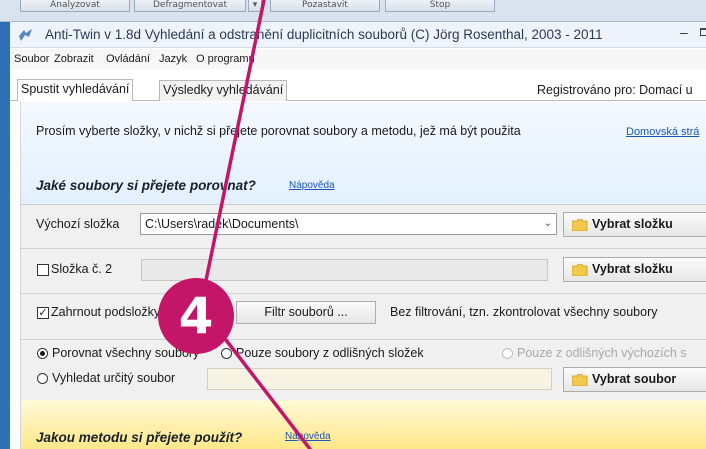 Image resolution: width=706 pixels, height=449 pixels. I want to click on specific-file-radio, so click(42, 378).